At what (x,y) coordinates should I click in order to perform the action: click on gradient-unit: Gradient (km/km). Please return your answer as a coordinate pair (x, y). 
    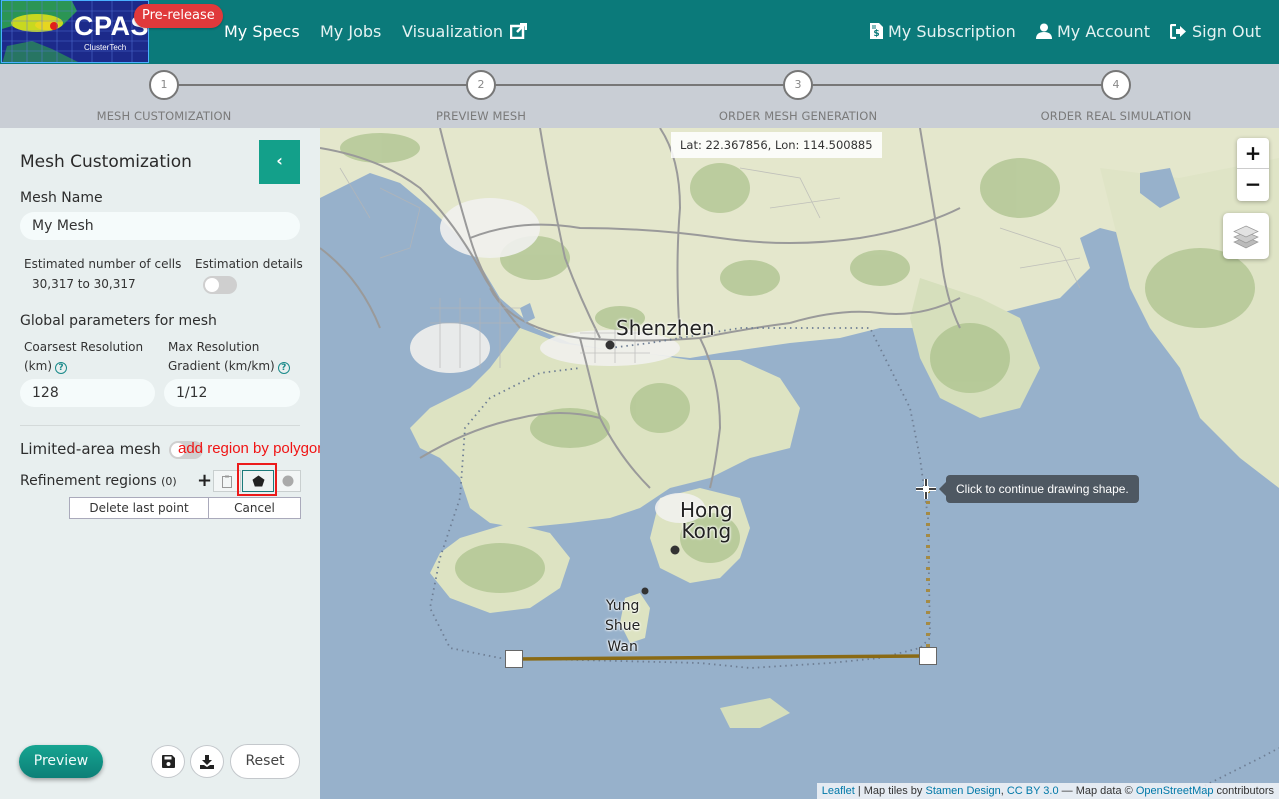
    Looking at the image, I should click on (221, 366).